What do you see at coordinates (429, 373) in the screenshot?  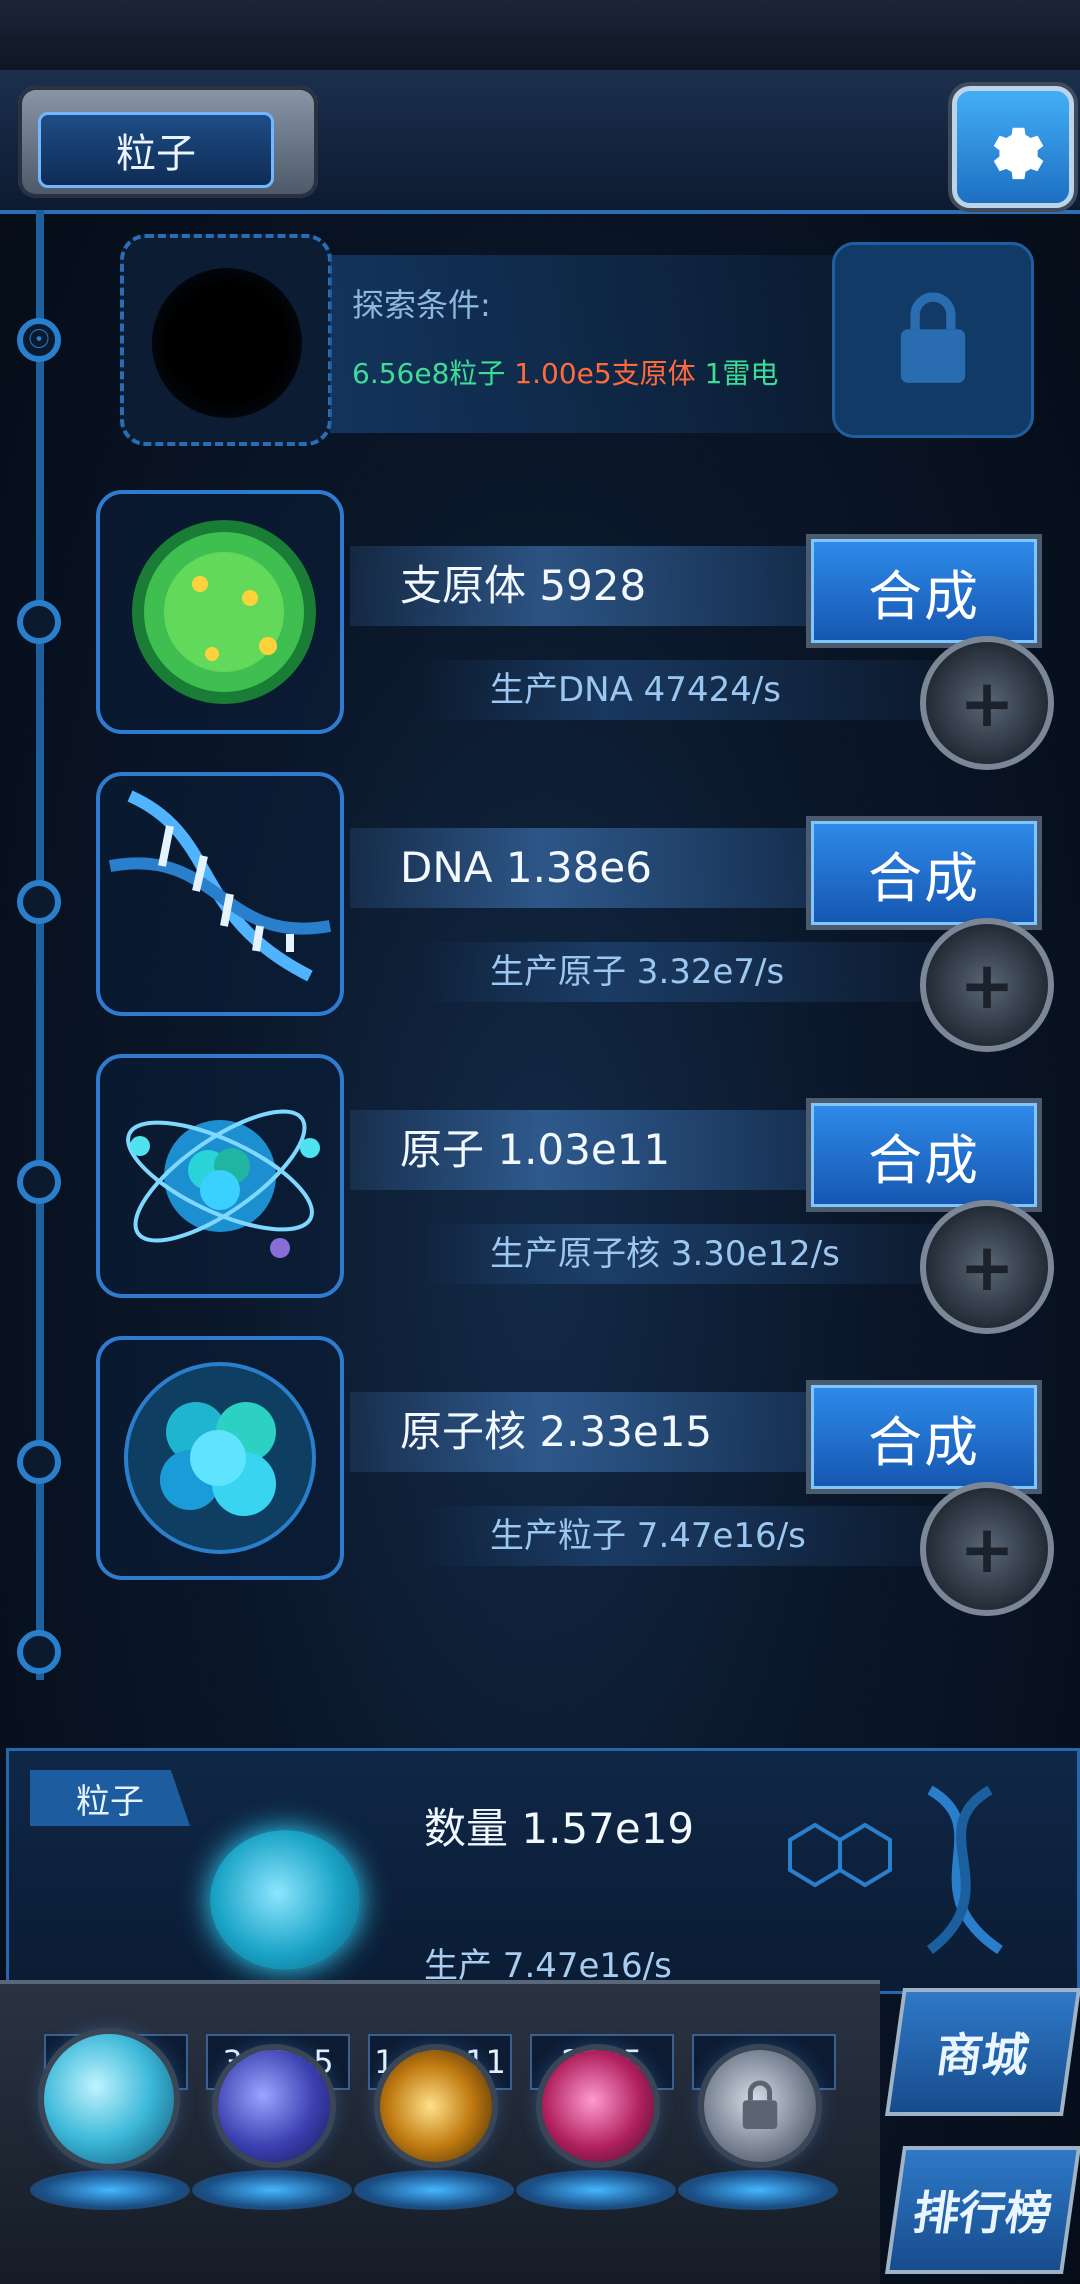 I see `condition-particle: 6.56e8粒子` at bounding box center [429, 373].